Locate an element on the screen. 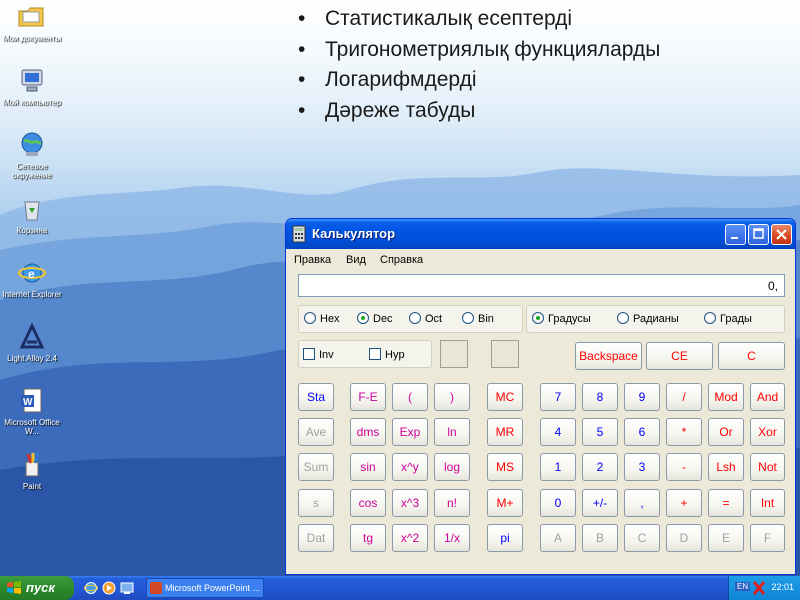 This screenshot has height=600, width=800. bullet-item: Дәреже табуды is located at coordinates (478, 111).